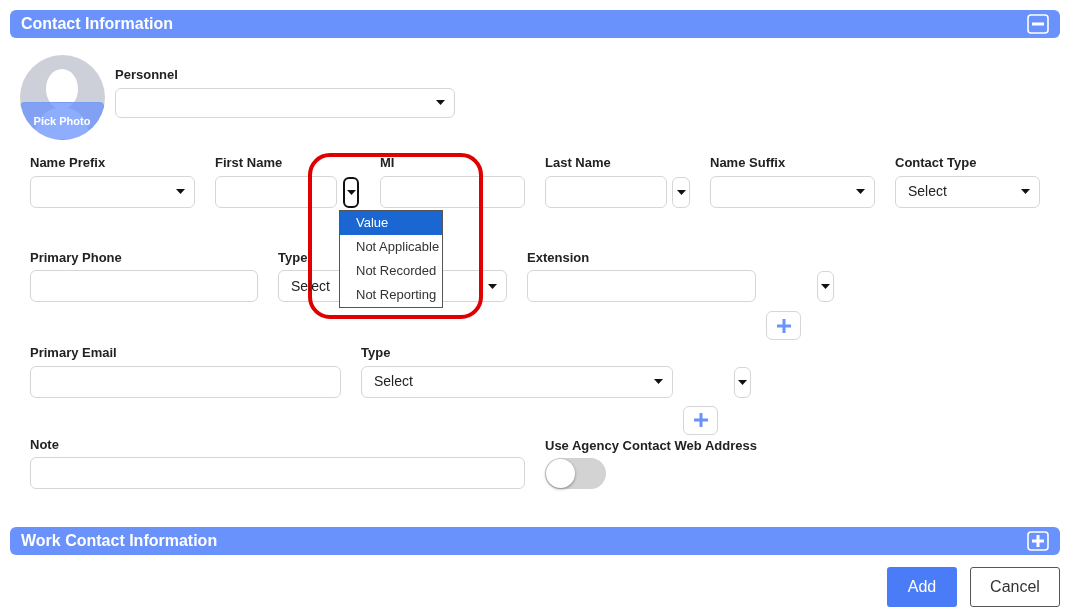 This screenshot has height=612, width=1070. What do you see at coordinates (76, 257) in the screenshot?
I see `field-label: Primary Phone` at bounding box center [76, 257].